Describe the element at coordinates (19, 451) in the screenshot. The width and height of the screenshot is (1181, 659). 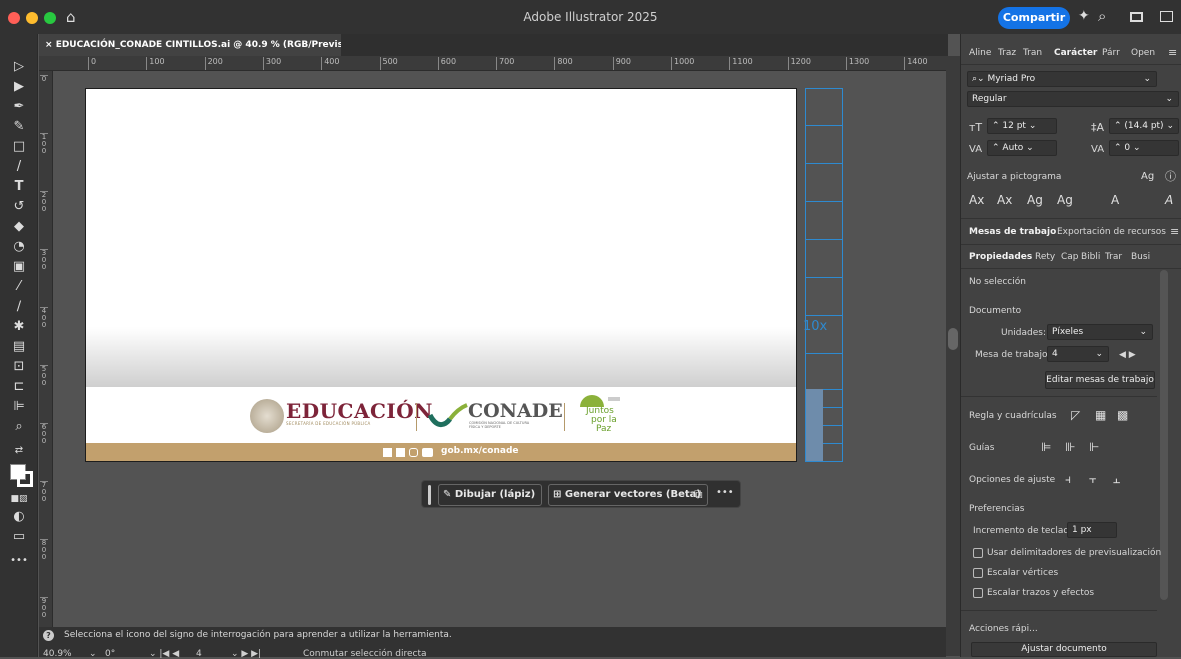
I see `swap-colors-icon: ⇄` at that location.